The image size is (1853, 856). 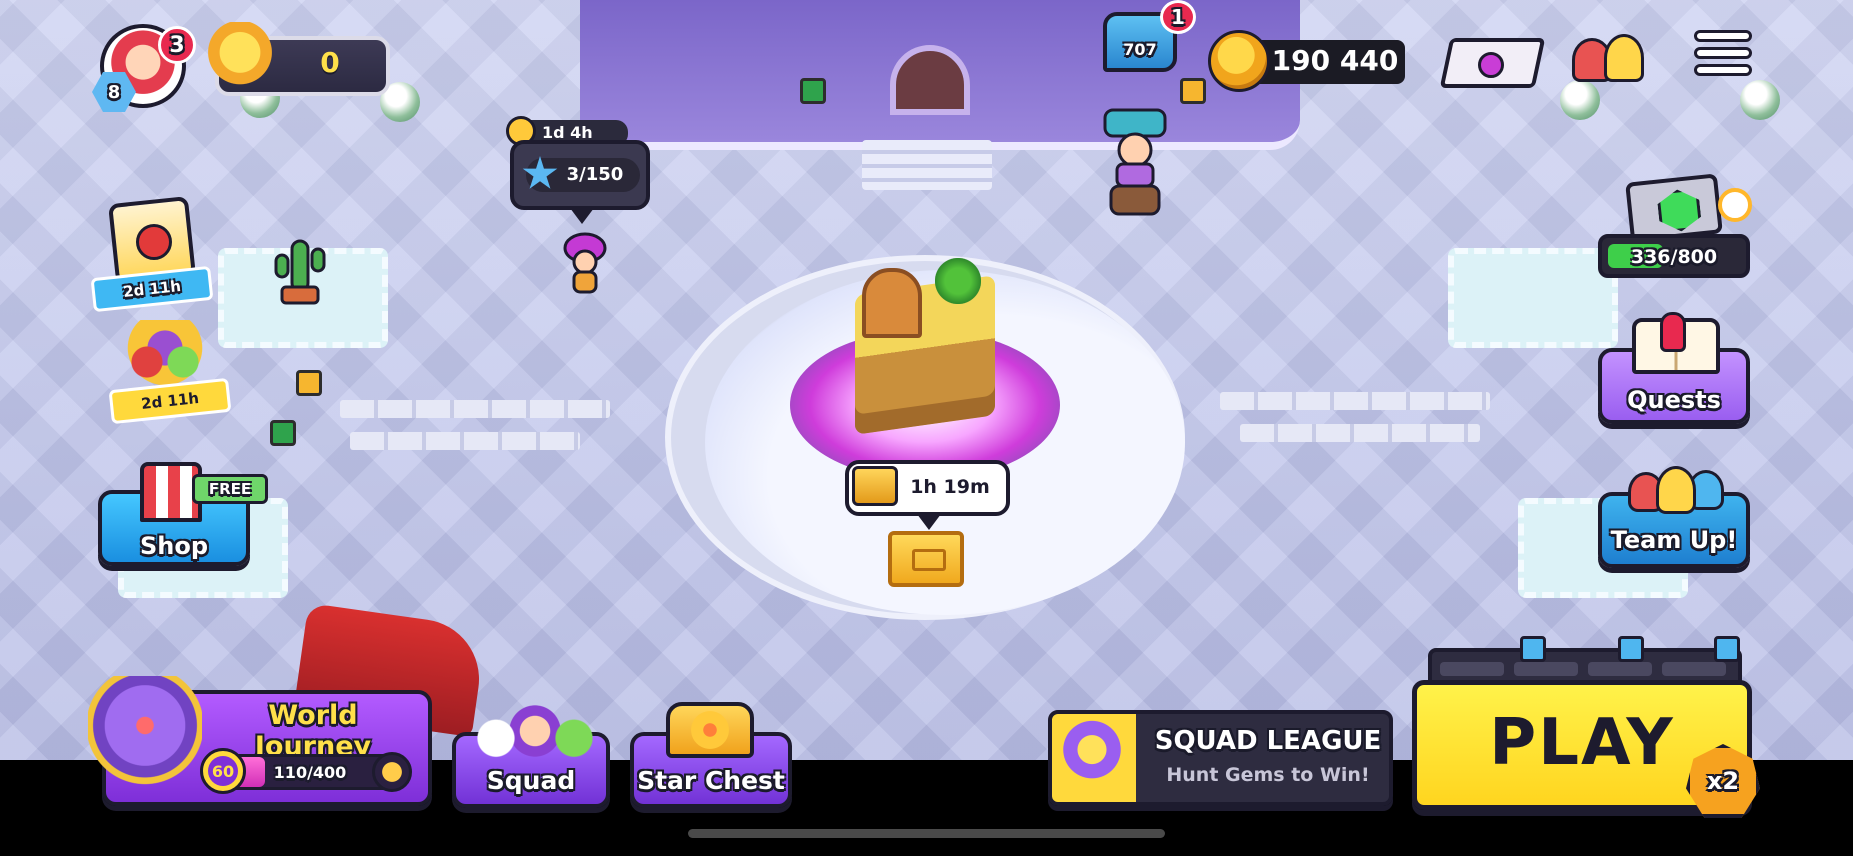 What do you see at coordinates (710, 730) in the screenshot?
I see `star-chest-icon` at bounding box center [710, 730].